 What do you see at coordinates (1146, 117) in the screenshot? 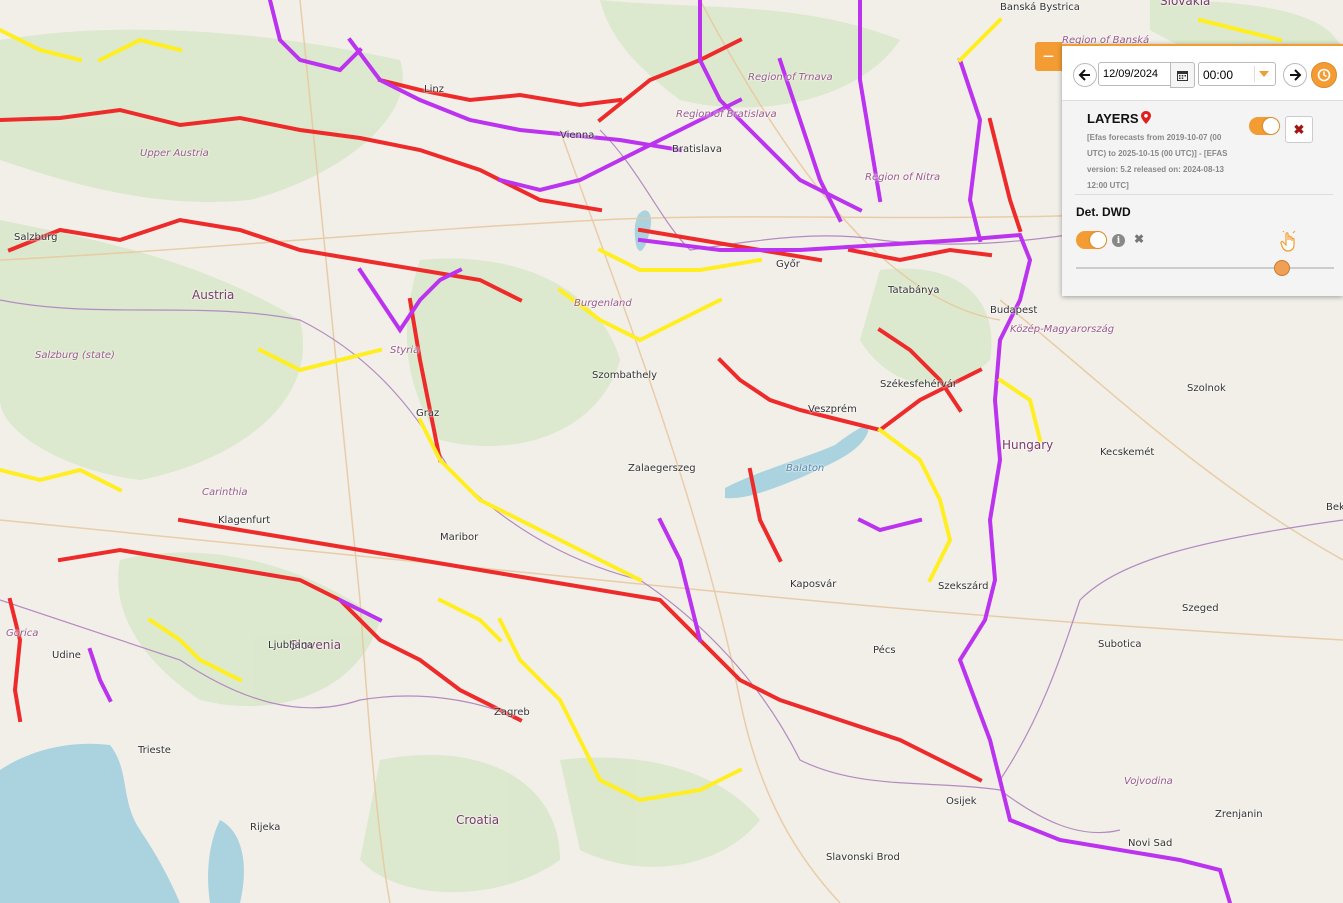
I see `map-pin-icon` at bounding box center [1146, 117].